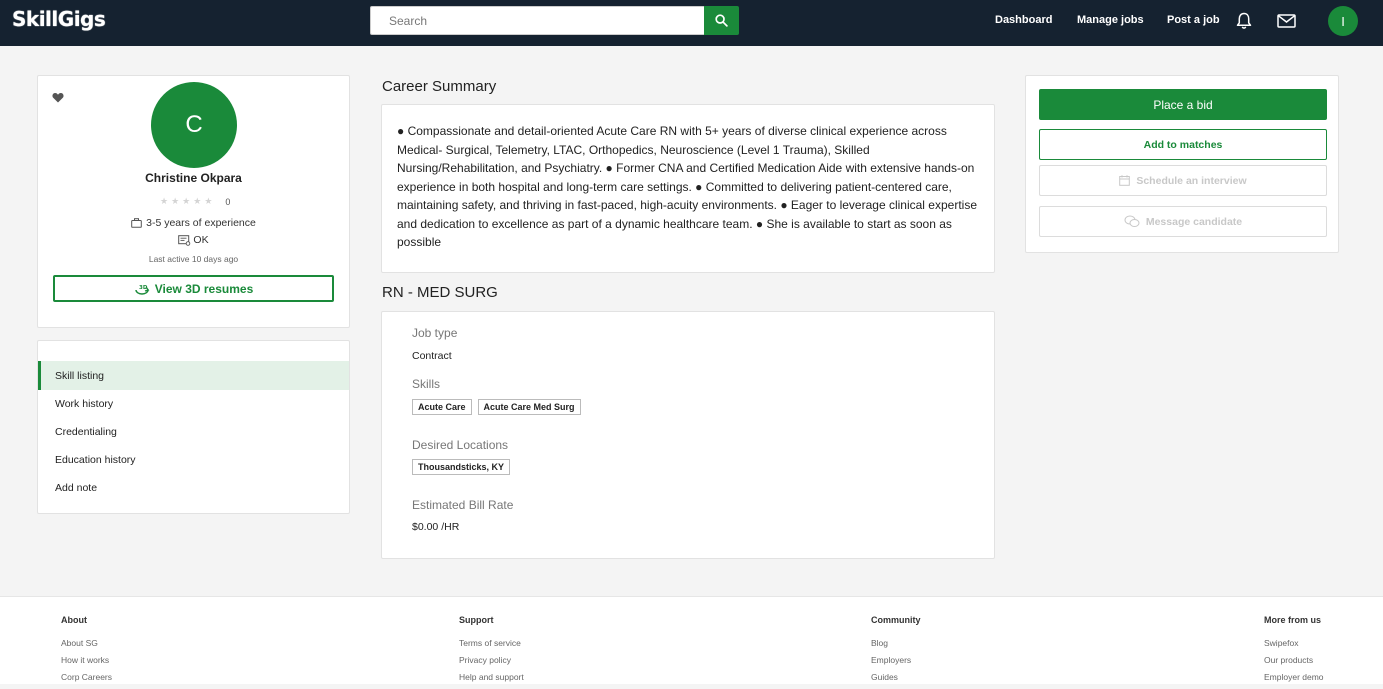 The width and height of the screenshot is (1383, 689). I want to click on job-type-value: Contract, so click(432, 356).